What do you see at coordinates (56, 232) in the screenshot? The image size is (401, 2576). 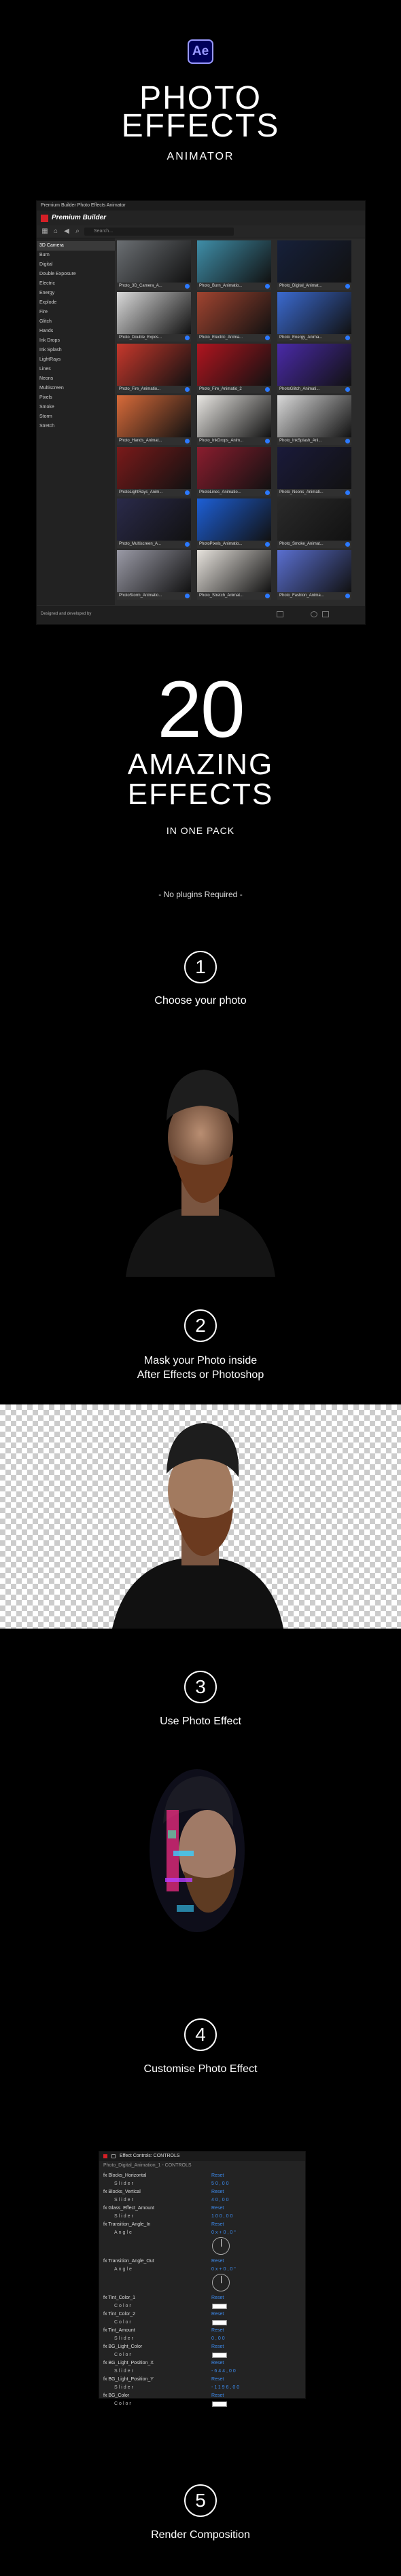 I see `home-icon: ⌂` at bounding box center [56, 232].